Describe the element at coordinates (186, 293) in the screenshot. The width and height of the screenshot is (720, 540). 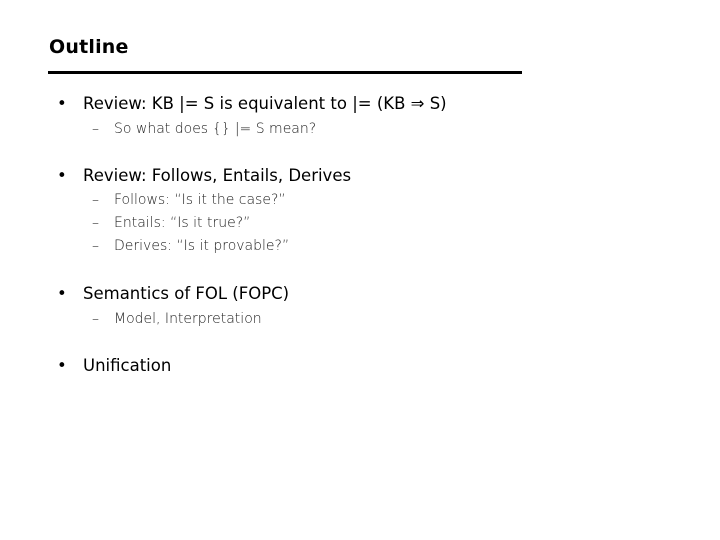
I see `bullet-text: Semantics of FOL (FOPC)` at that location.